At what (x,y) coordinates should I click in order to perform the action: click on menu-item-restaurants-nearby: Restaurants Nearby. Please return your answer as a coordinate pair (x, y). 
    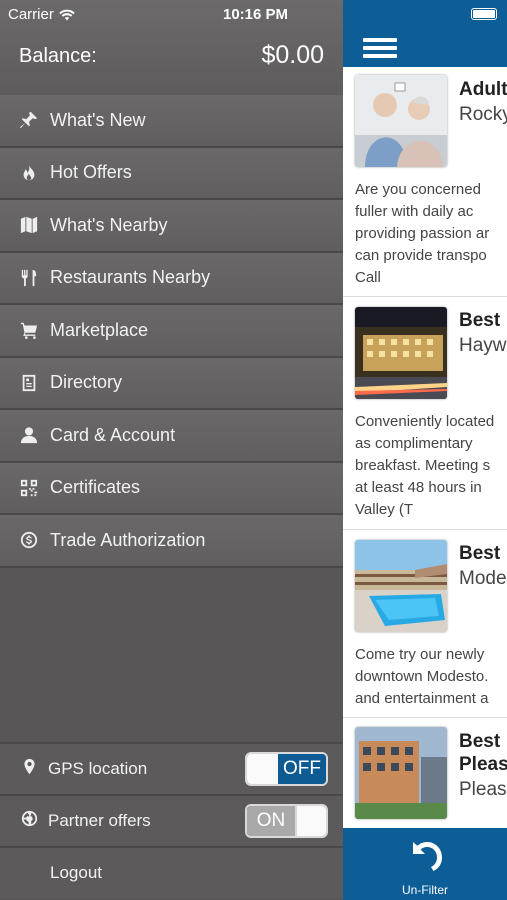
    Looking at the image, I should click on (171, 278).